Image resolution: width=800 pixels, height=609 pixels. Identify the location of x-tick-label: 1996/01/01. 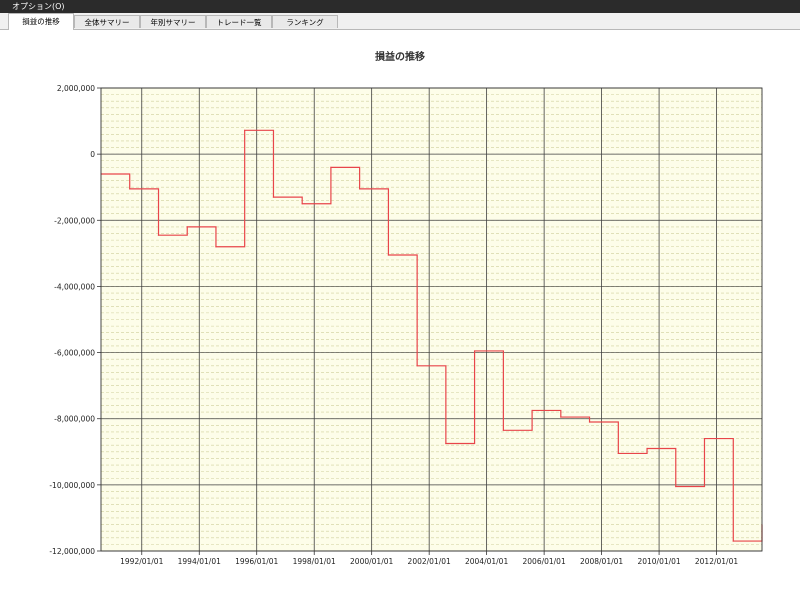
(256, 561).